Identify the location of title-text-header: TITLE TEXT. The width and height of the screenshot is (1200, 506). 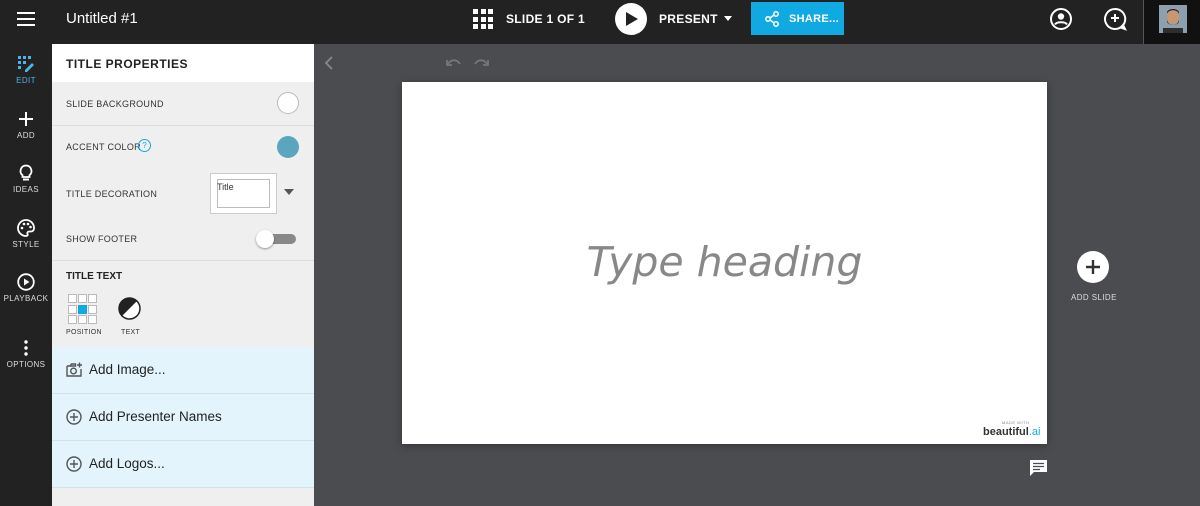
(94, 276).